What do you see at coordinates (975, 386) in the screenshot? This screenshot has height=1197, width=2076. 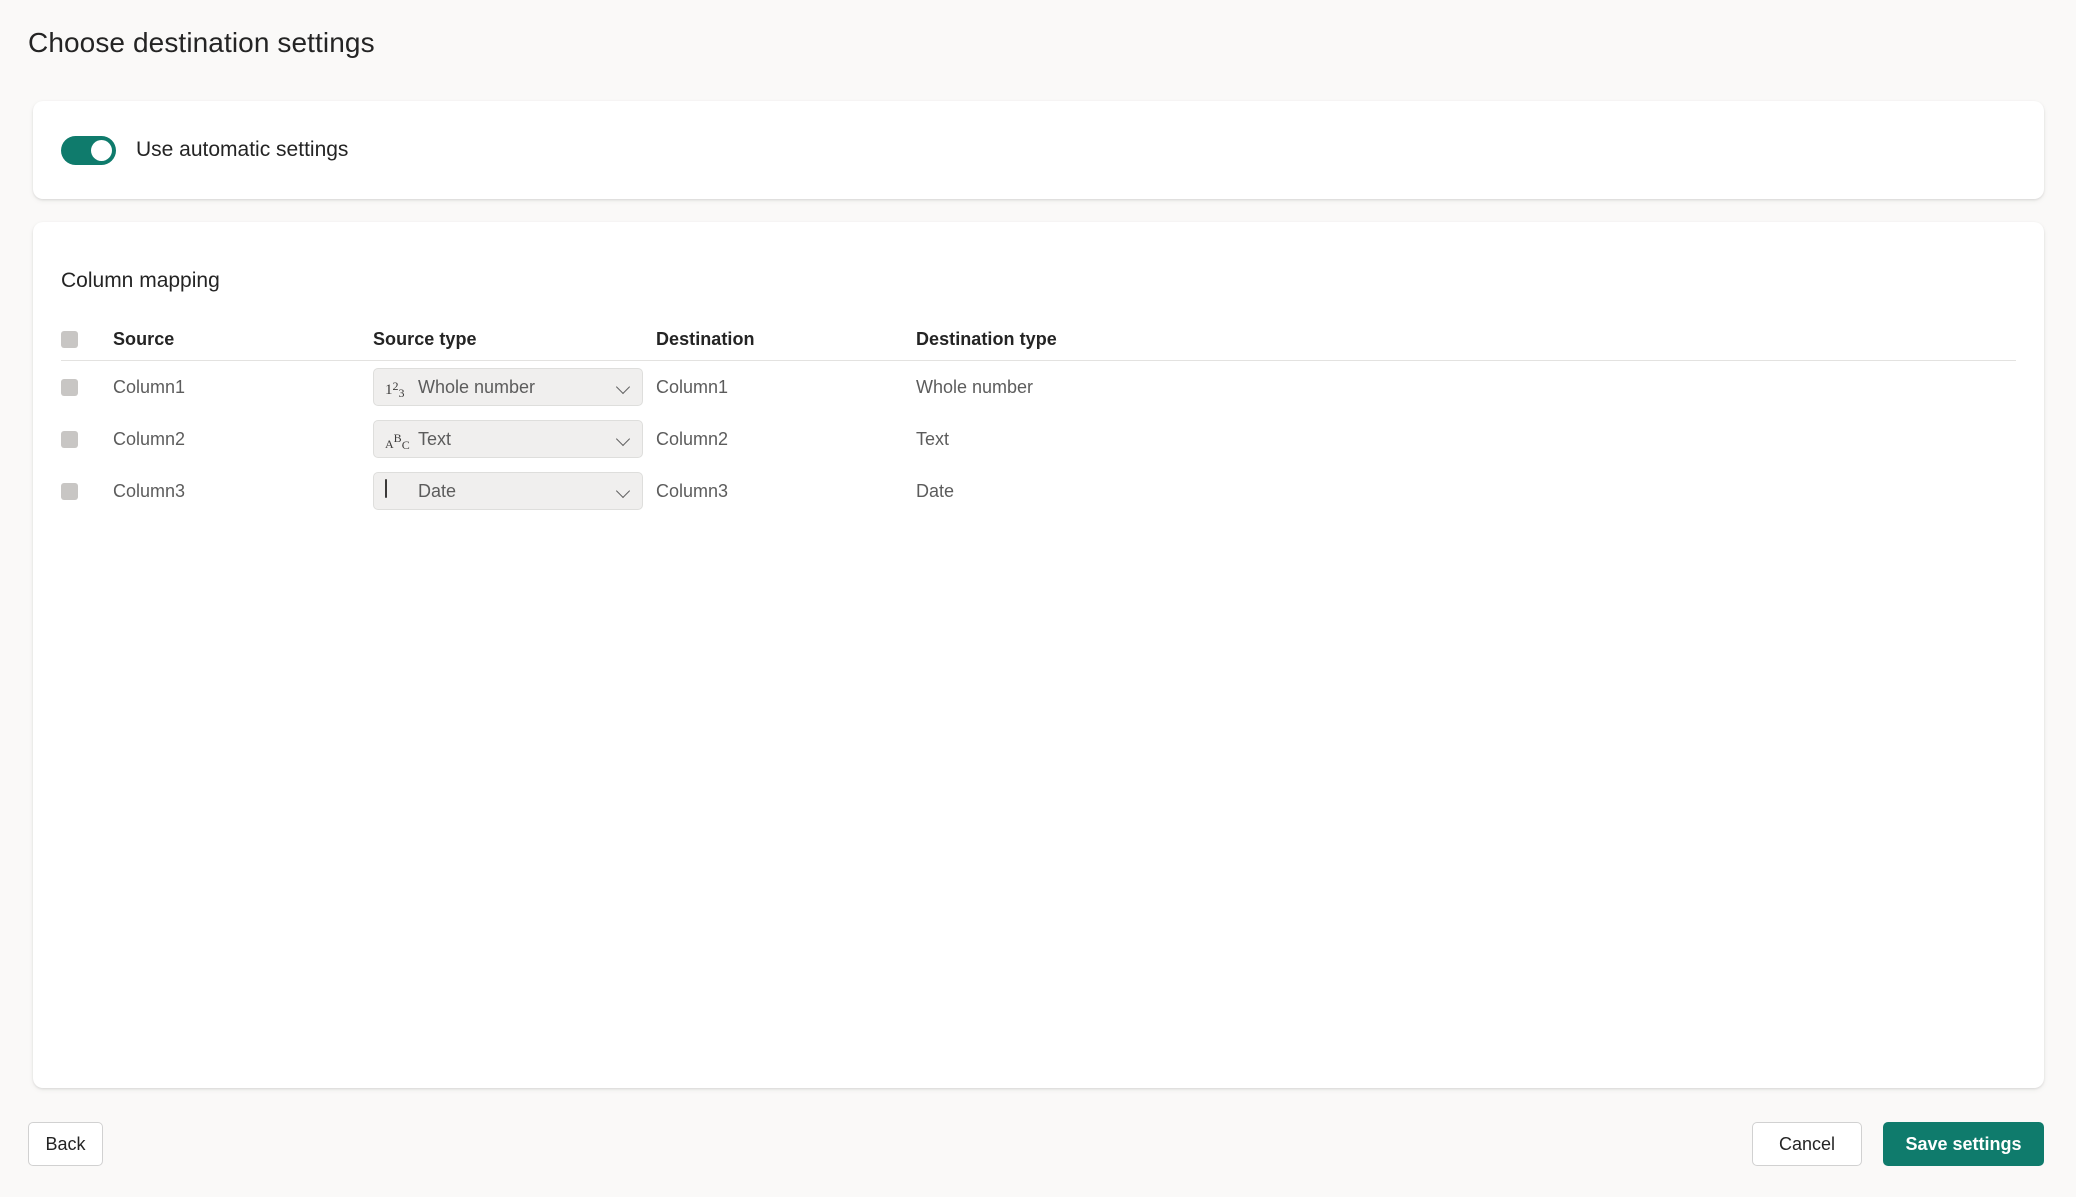 I see `cell-destination-type: Whole number` at bounding box center [975, 386].